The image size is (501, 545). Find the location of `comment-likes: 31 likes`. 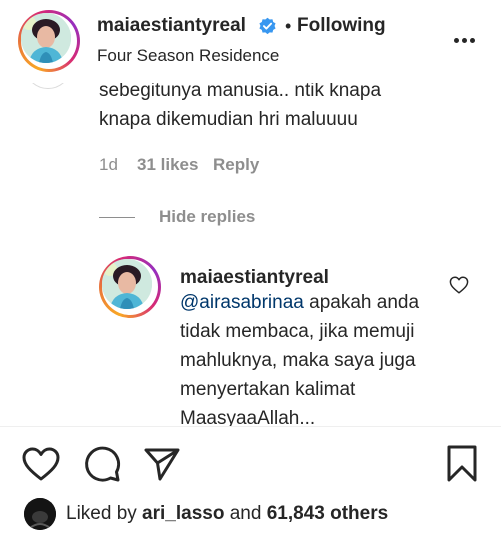

comment-likes: 31 likes is located at coordinates (167, 165).